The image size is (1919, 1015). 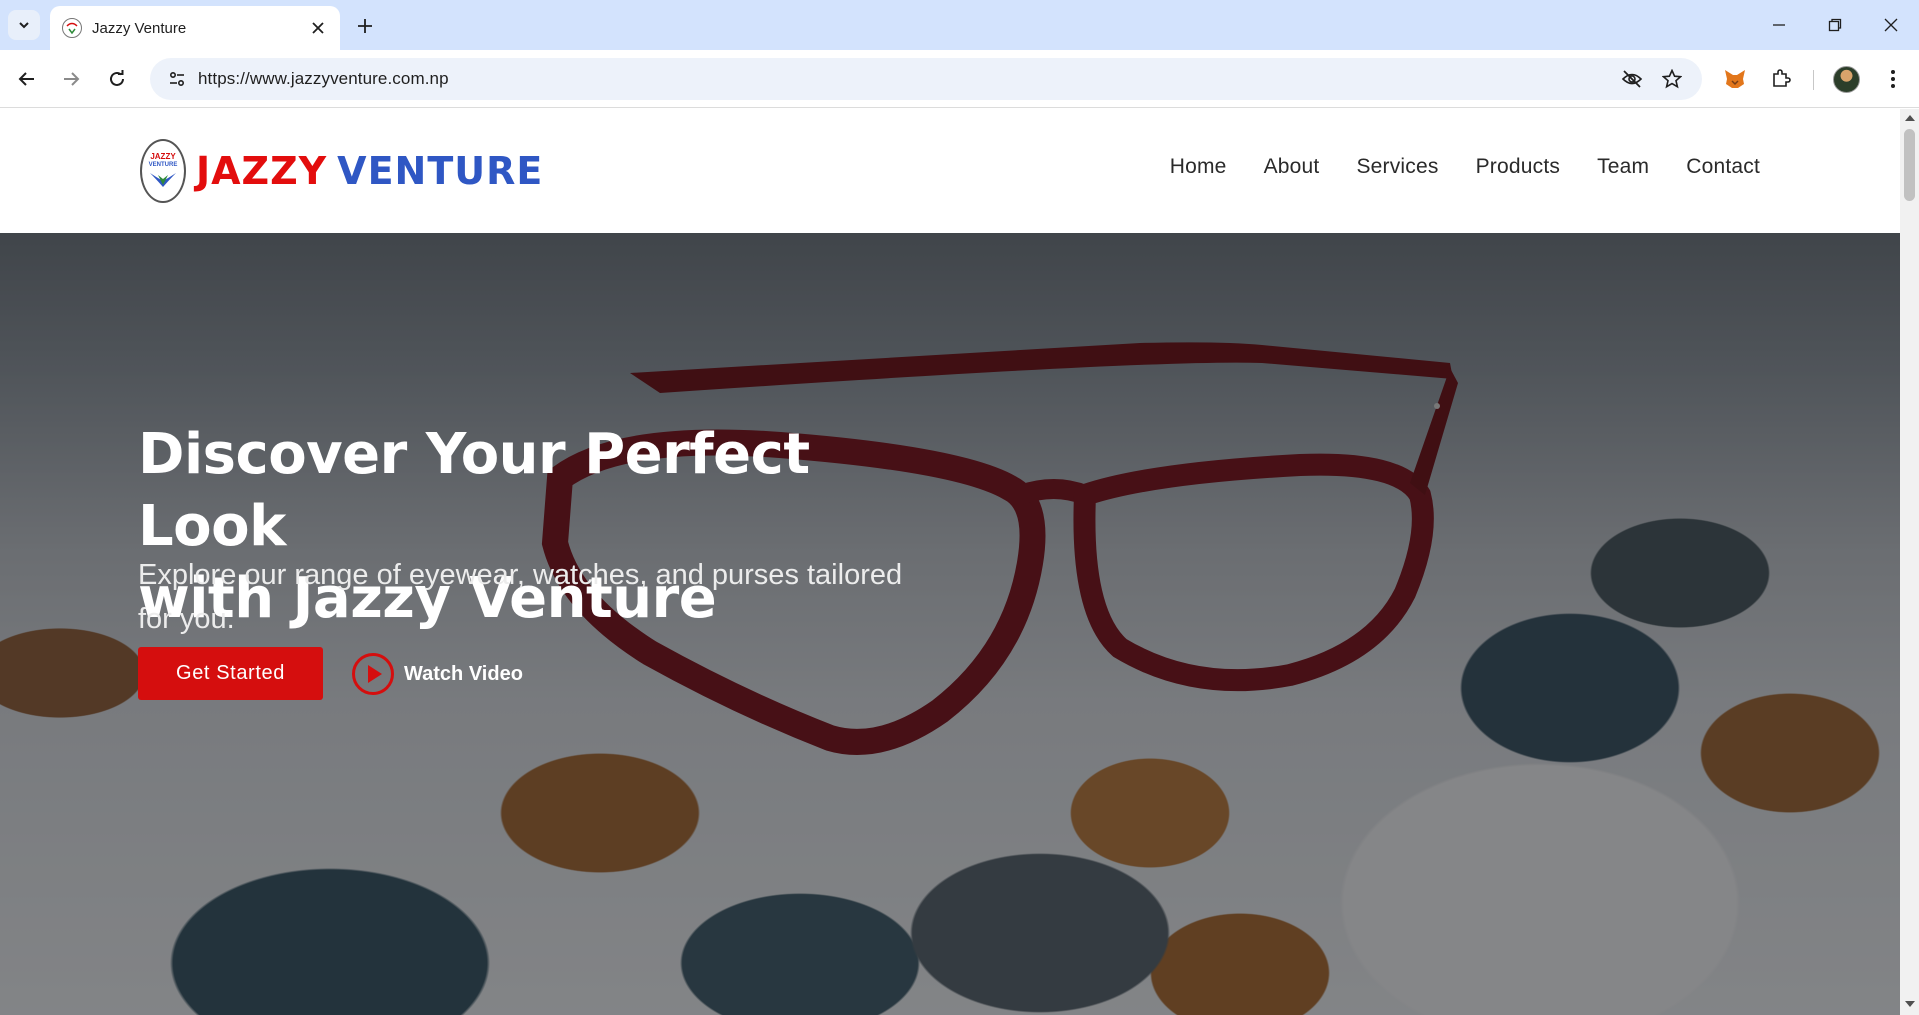 I want to click on watch-video-button: Watch Video, so click(x=437, y=674).